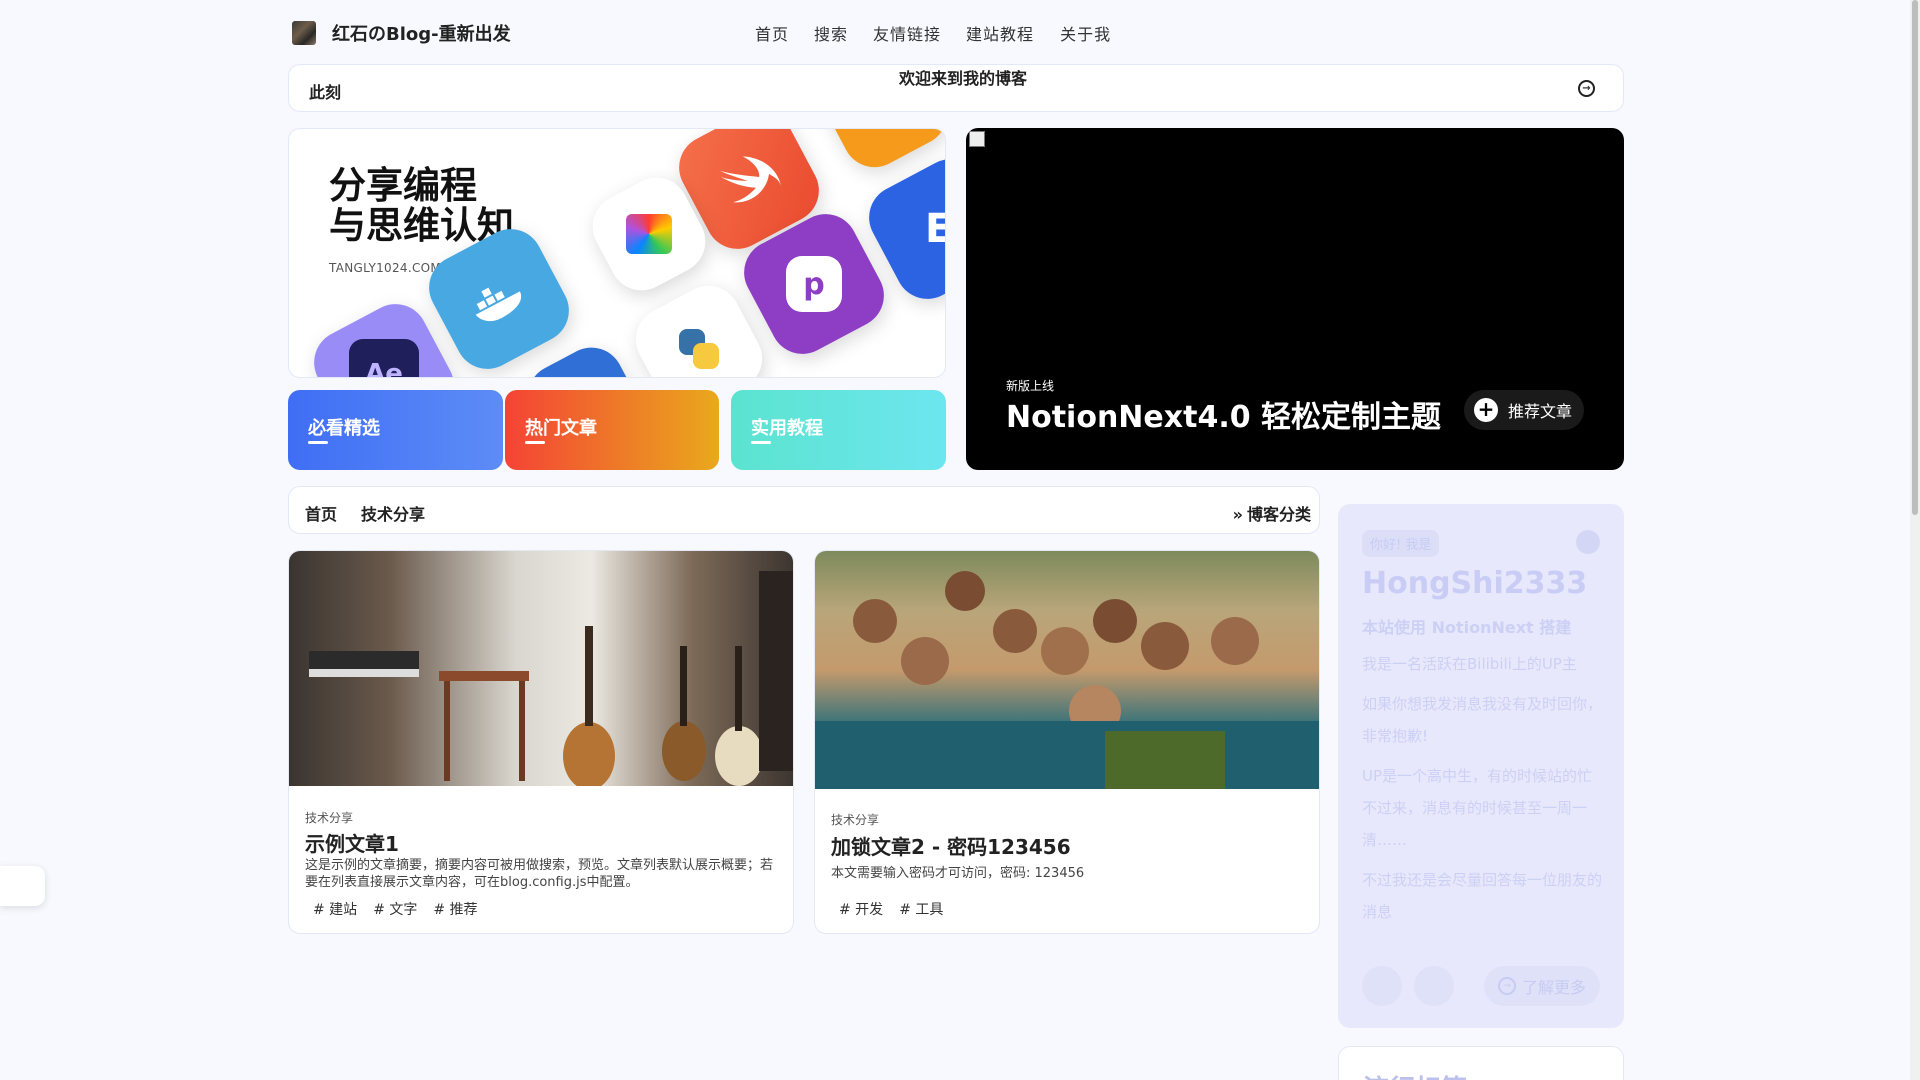 This screenshot has height=1080, width=1920. What do you see at coordinates (421, 34) in the screenshot?
I see `site-title: 红石のBlog-重新出发` at bounding box center [421, 34].